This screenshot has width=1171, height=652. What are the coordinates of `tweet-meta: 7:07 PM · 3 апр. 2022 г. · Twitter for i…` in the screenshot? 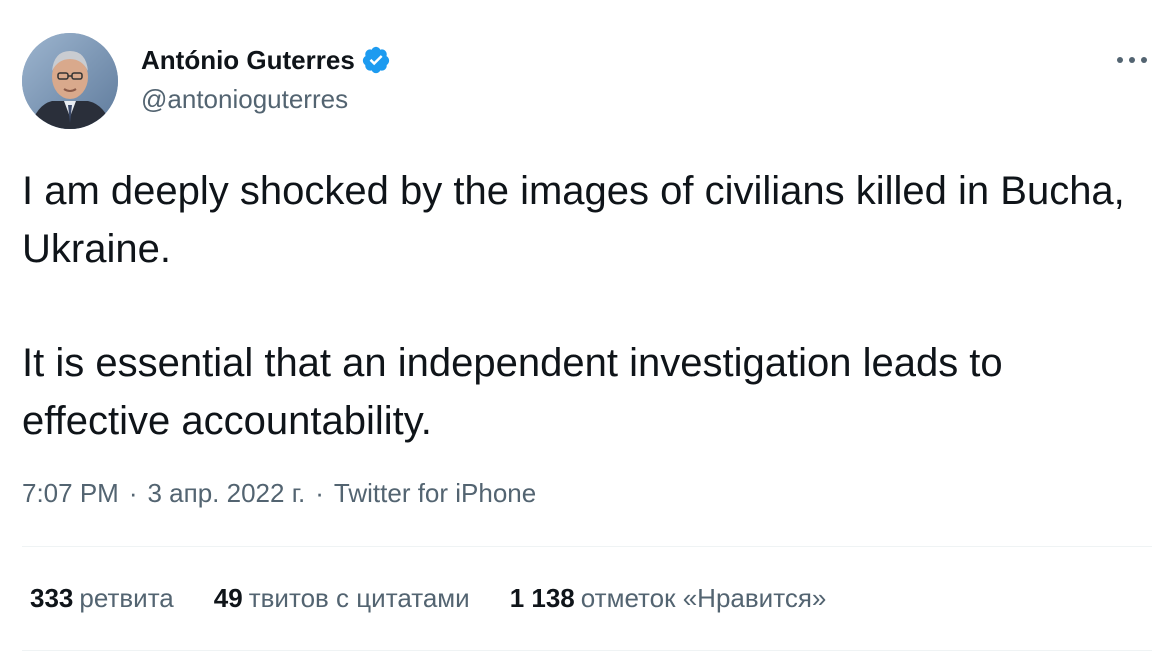 It's located at (279, 493).